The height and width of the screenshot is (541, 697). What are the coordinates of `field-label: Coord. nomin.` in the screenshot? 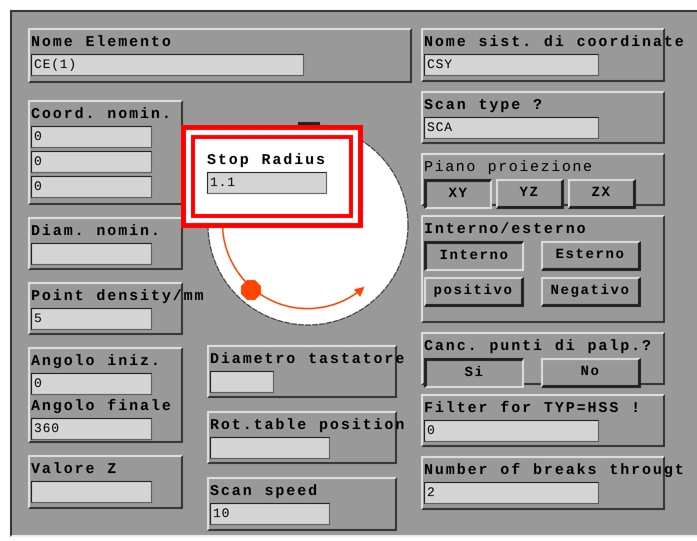 It's located at (102, 114).